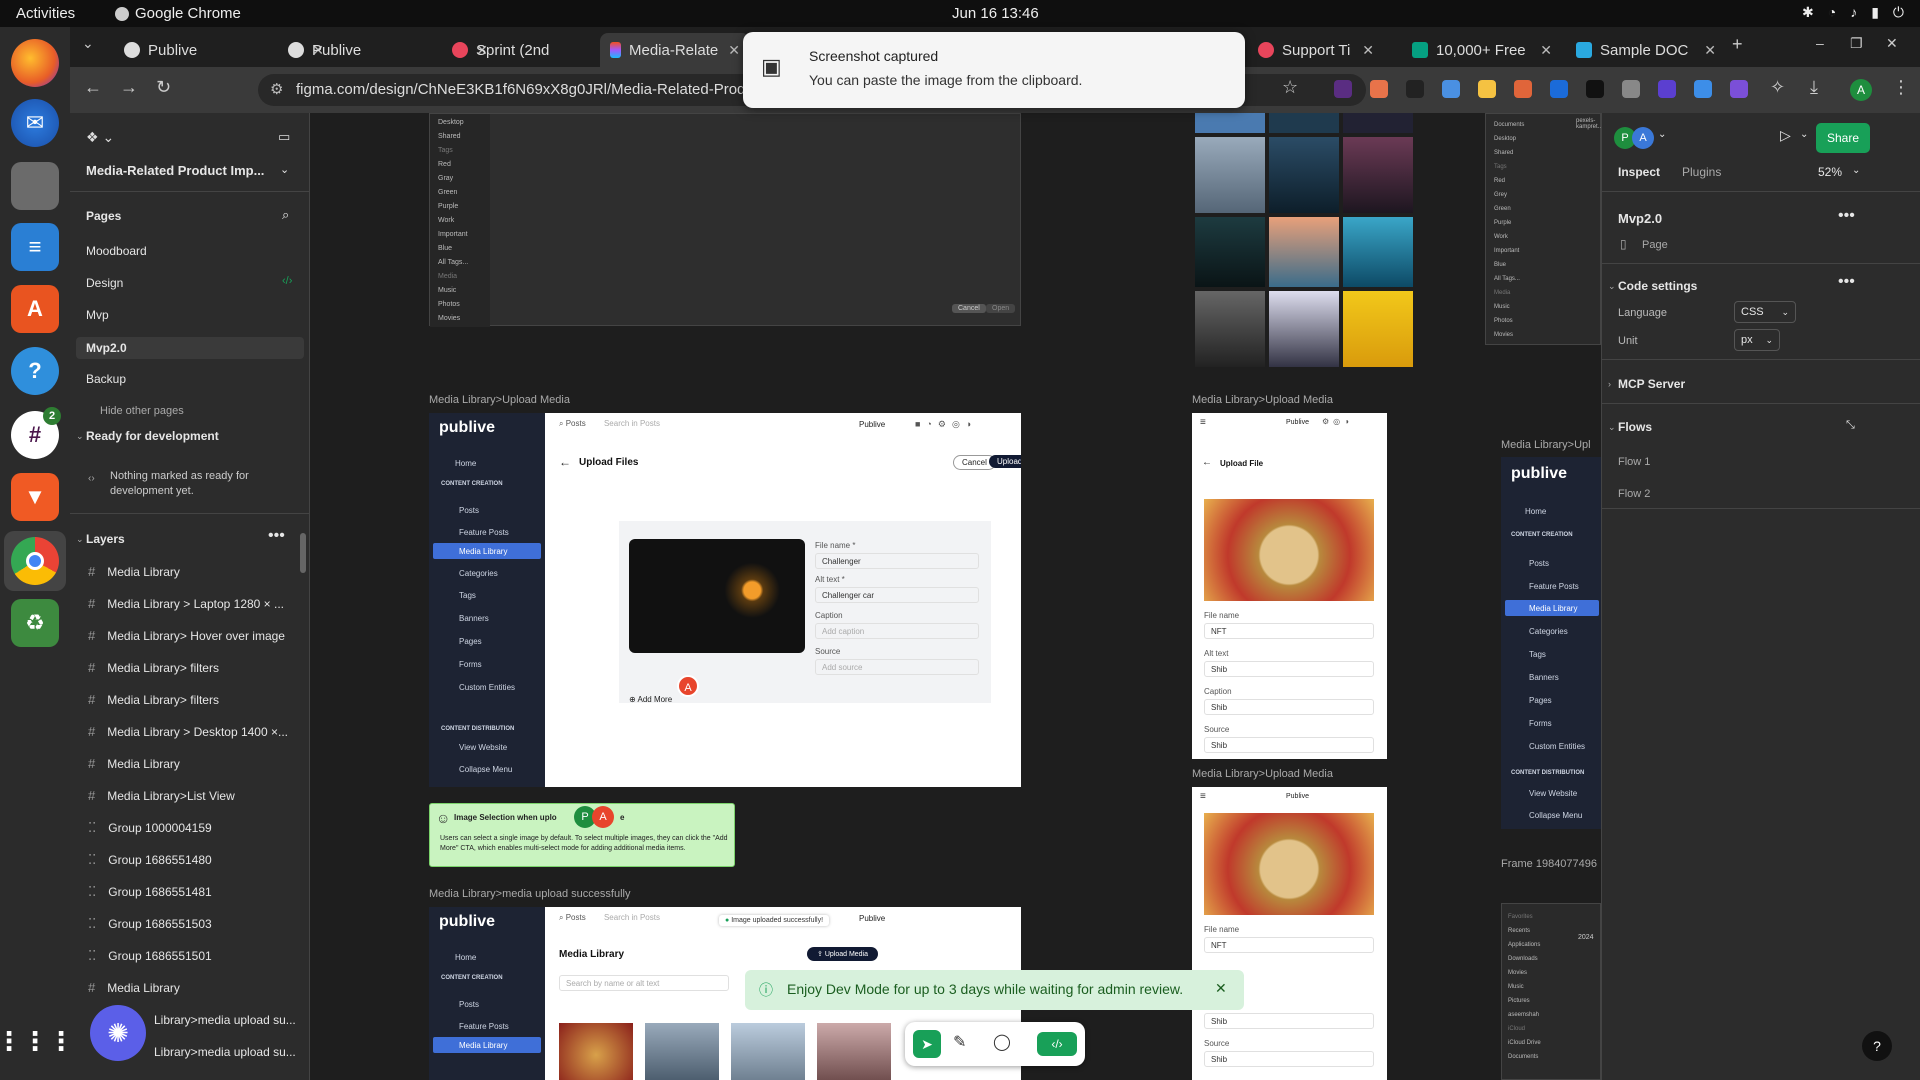 The height and width of the screenshot is (1080, 1920). I want to click on help-icon: ?, so click(35, 371).